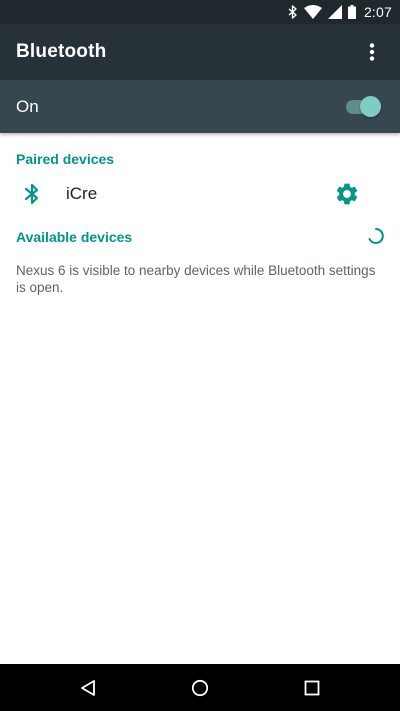 The height and width of the screenshot is (711, 400). I want to click on gear-icon, so click(347, 194).